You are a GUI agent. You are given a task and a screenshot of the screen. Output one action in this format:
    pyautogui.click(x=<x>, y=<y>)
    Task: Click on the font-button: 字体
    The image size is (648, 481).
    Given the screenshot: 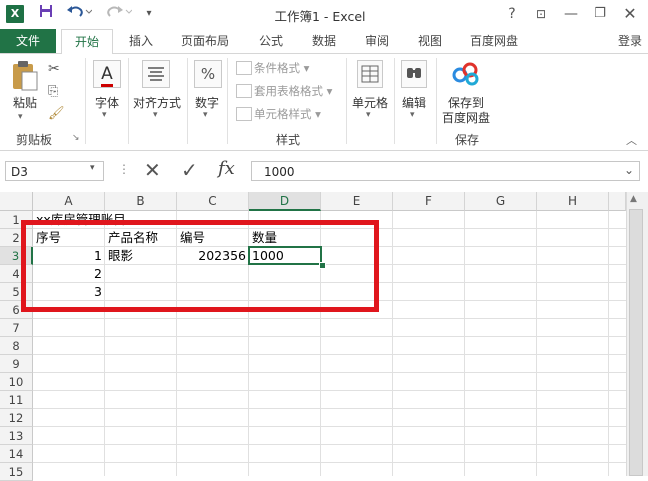 What is the action you would take?
    pyautogui.click(x=107, y=102)
    